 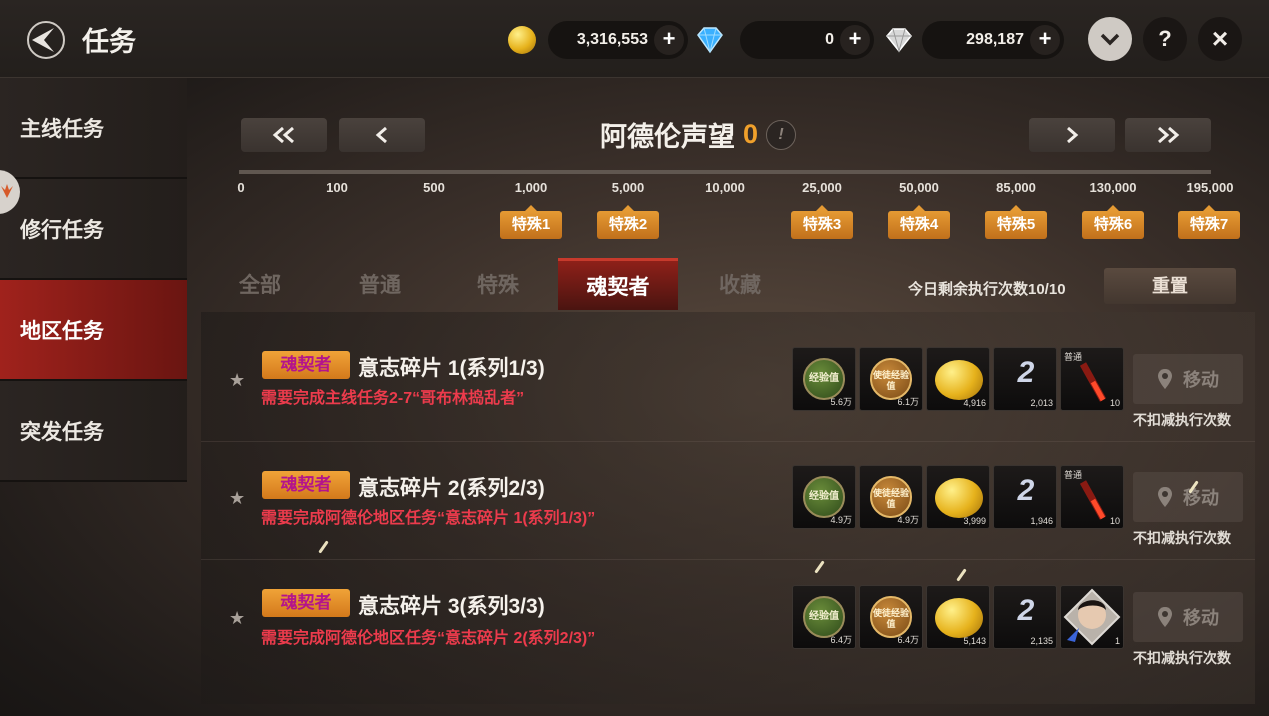 What do you see at coordinates (1220, 39) in the screenshot?
I see `close-button: ×` at bounding box center [1220, 39].